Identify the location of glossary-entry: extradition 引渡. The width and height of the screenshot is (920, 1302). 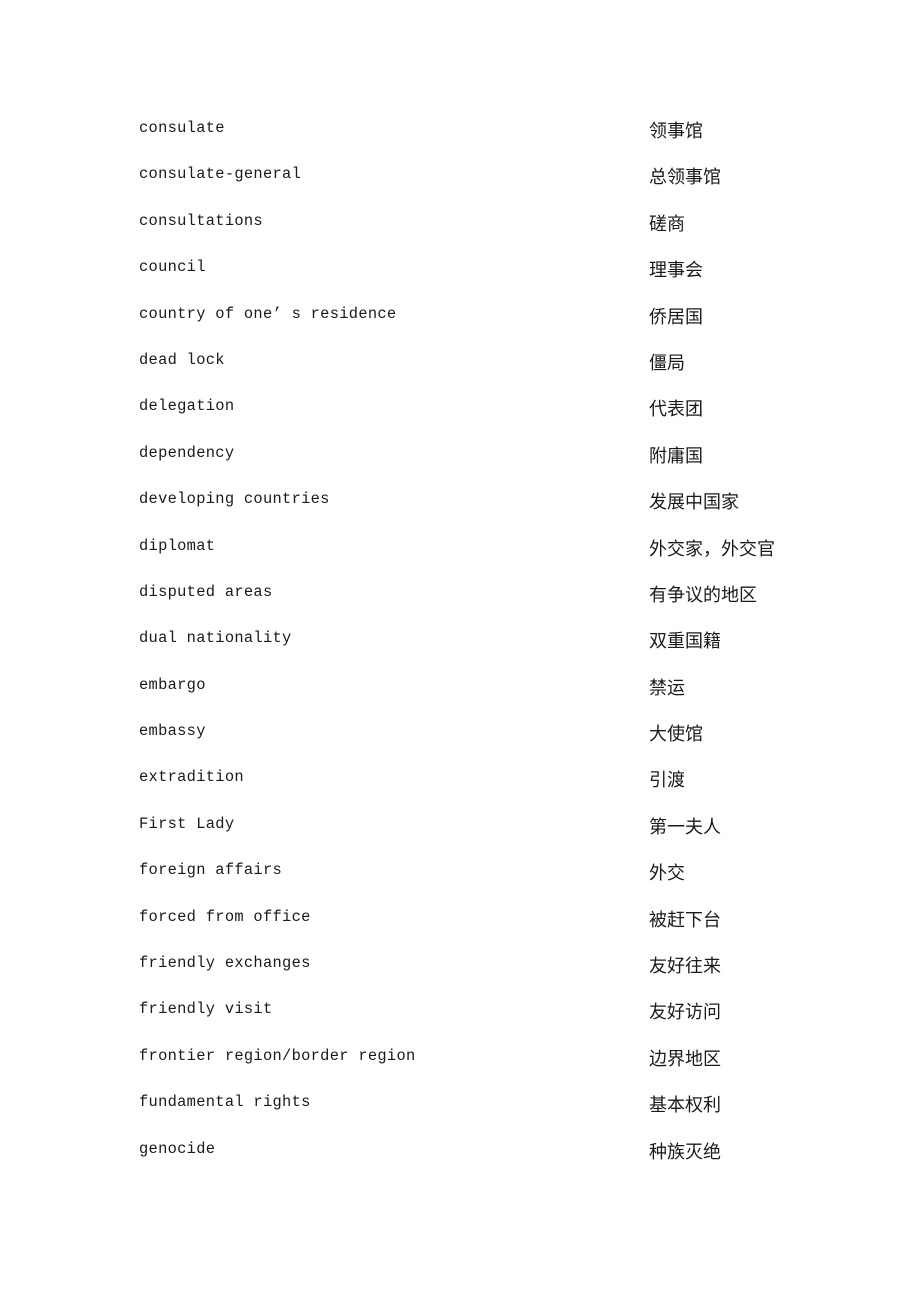
(489, 785).